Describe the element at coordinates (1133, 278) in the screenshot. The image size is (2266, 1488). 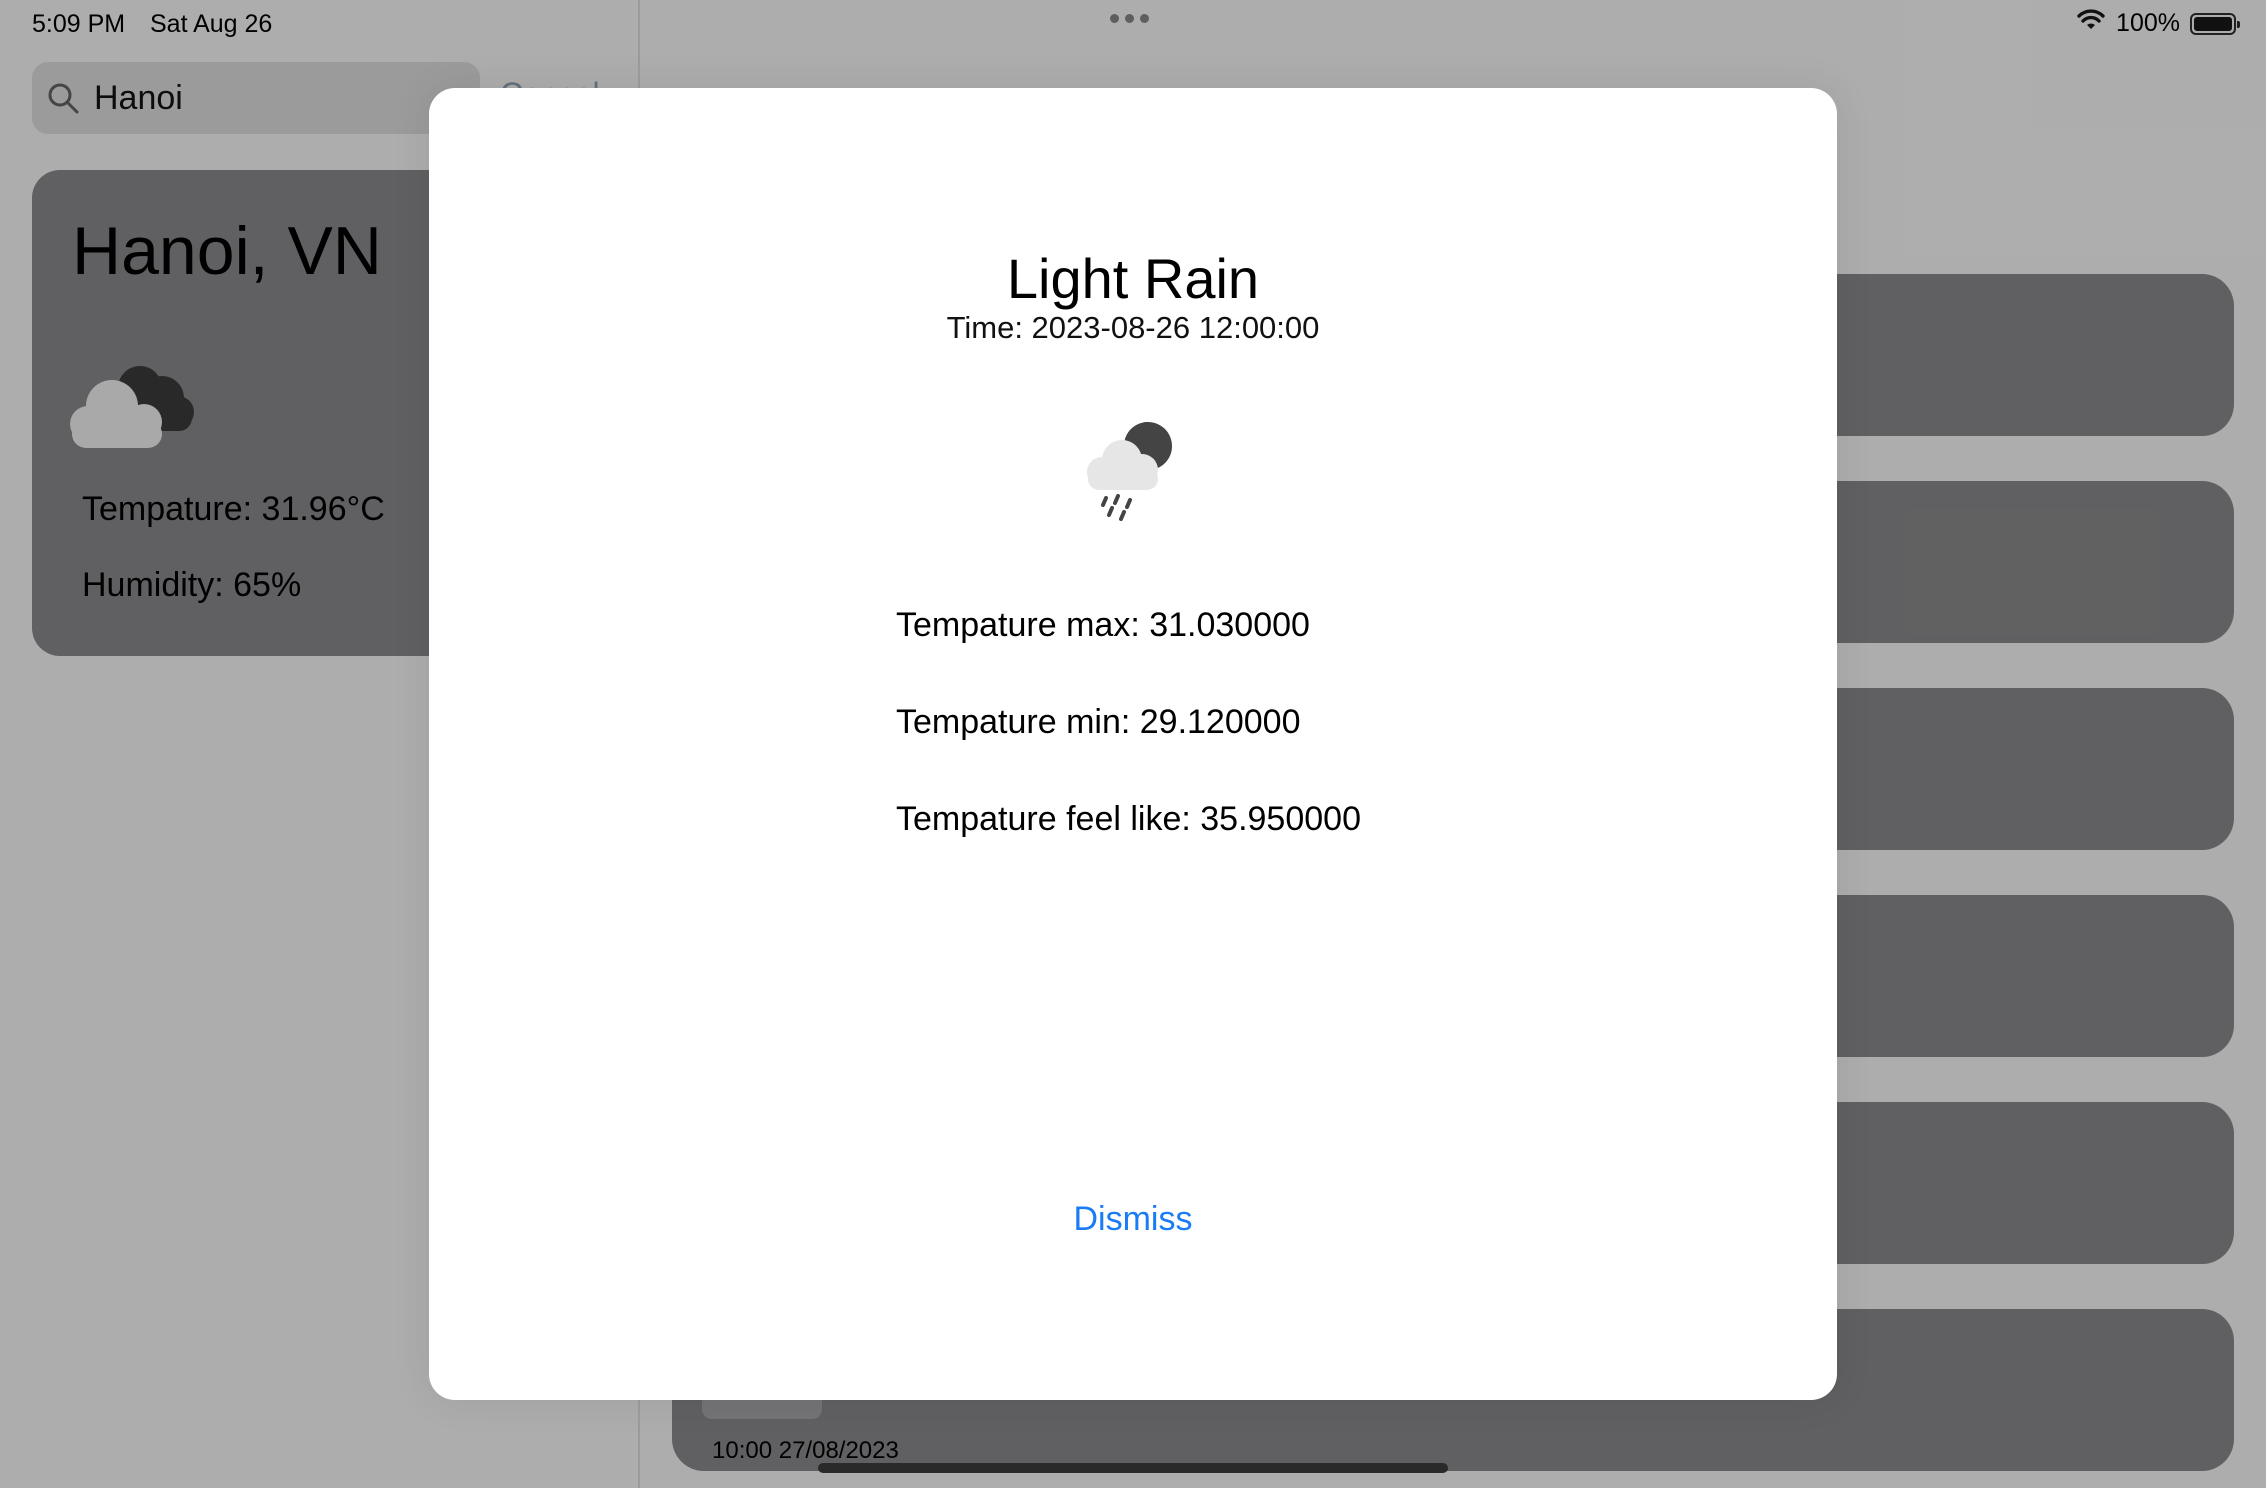
I see `modal-title: Light Rain` at that location.